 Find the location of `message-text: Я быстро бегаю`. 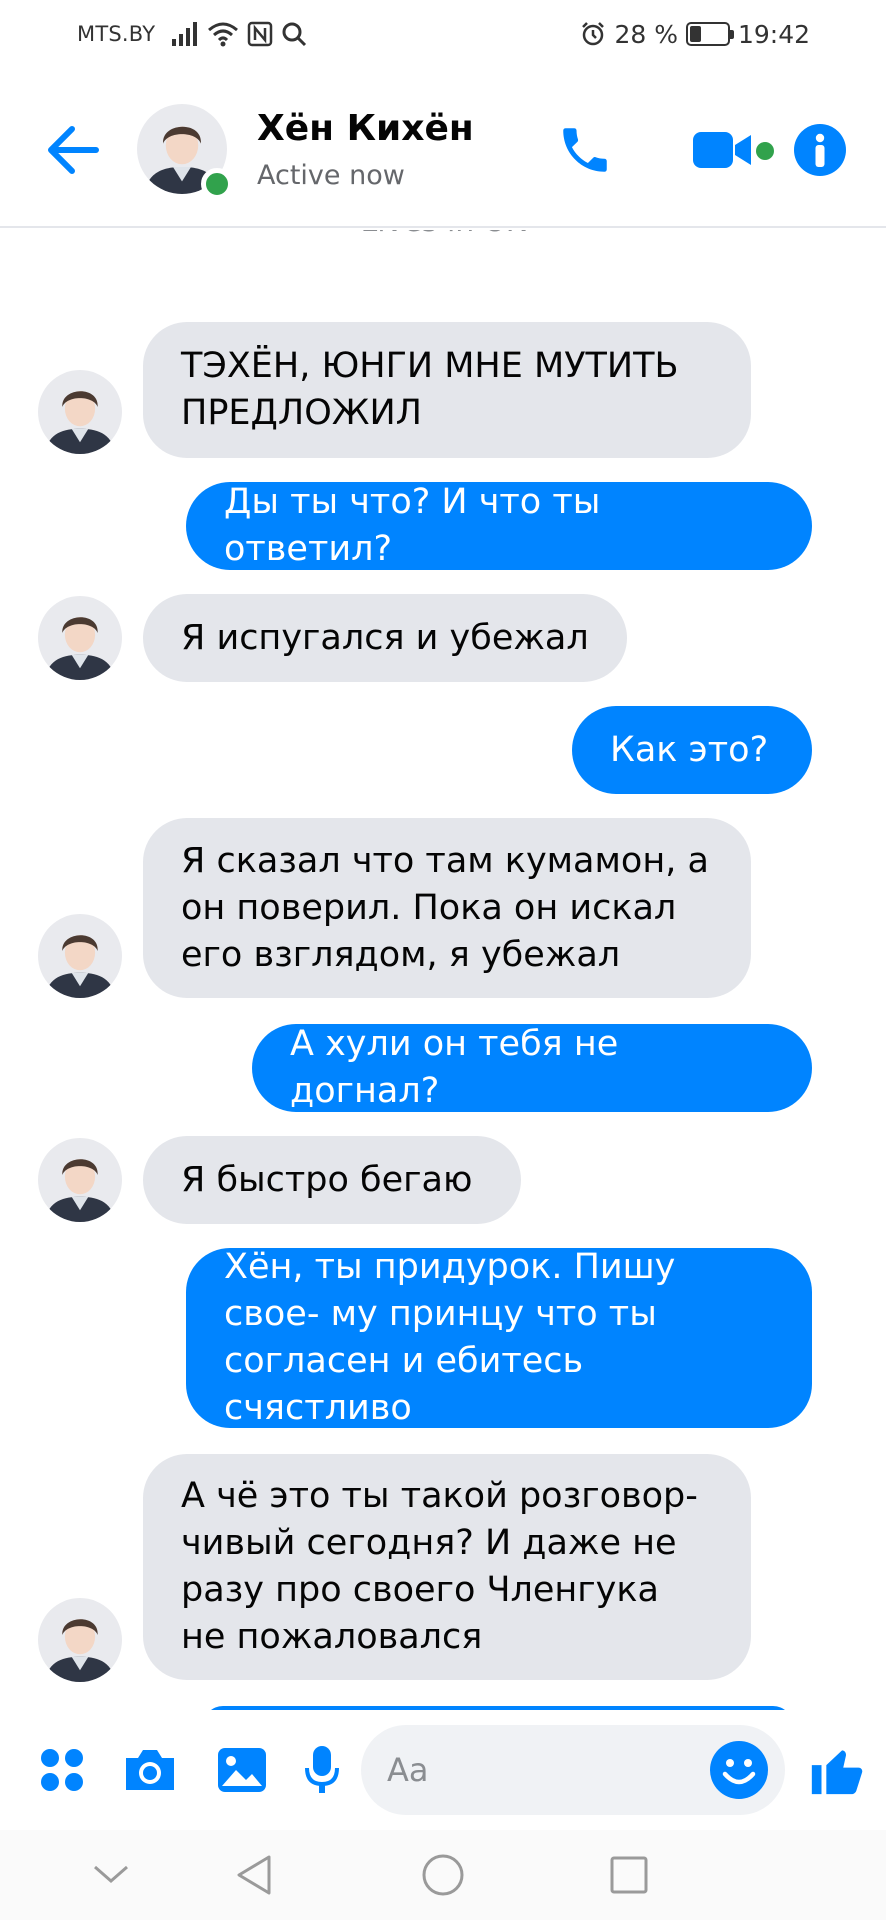

message-text: Я быстро бегаю is located at coordinates (327, 1179).